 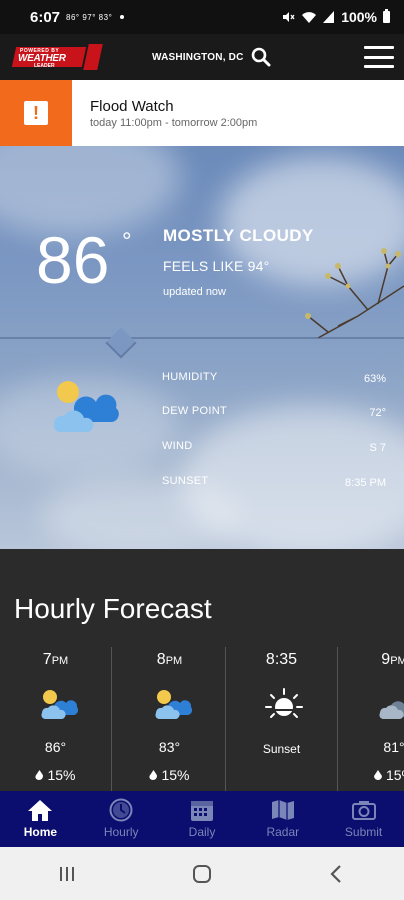 I want to click on clock-icon, so click(x=121, y=810).